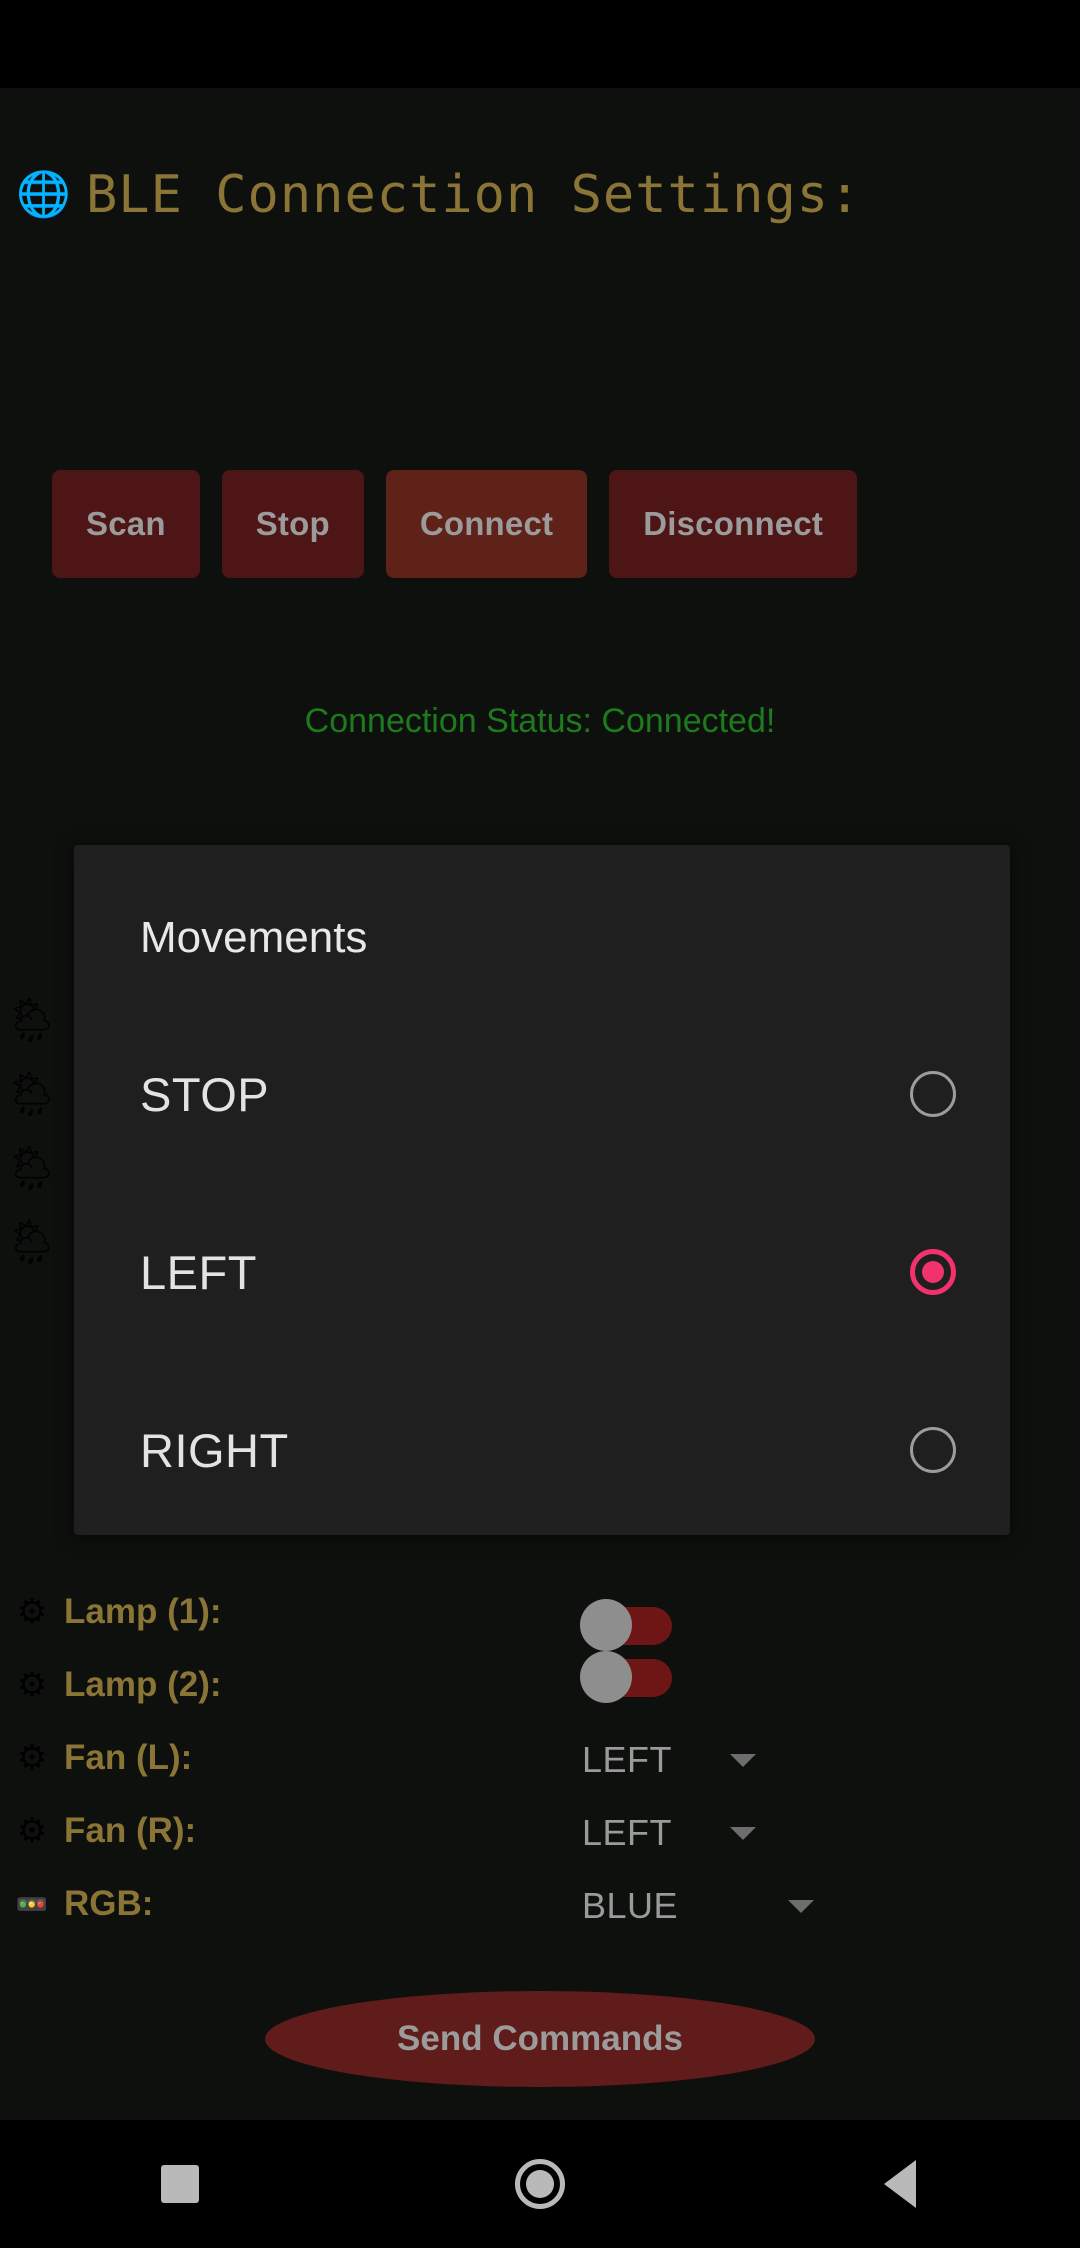 Image resolution: width=1080 pixels, height=2248 pixels. I want to click on nav-back-button, so click(900, 2184).